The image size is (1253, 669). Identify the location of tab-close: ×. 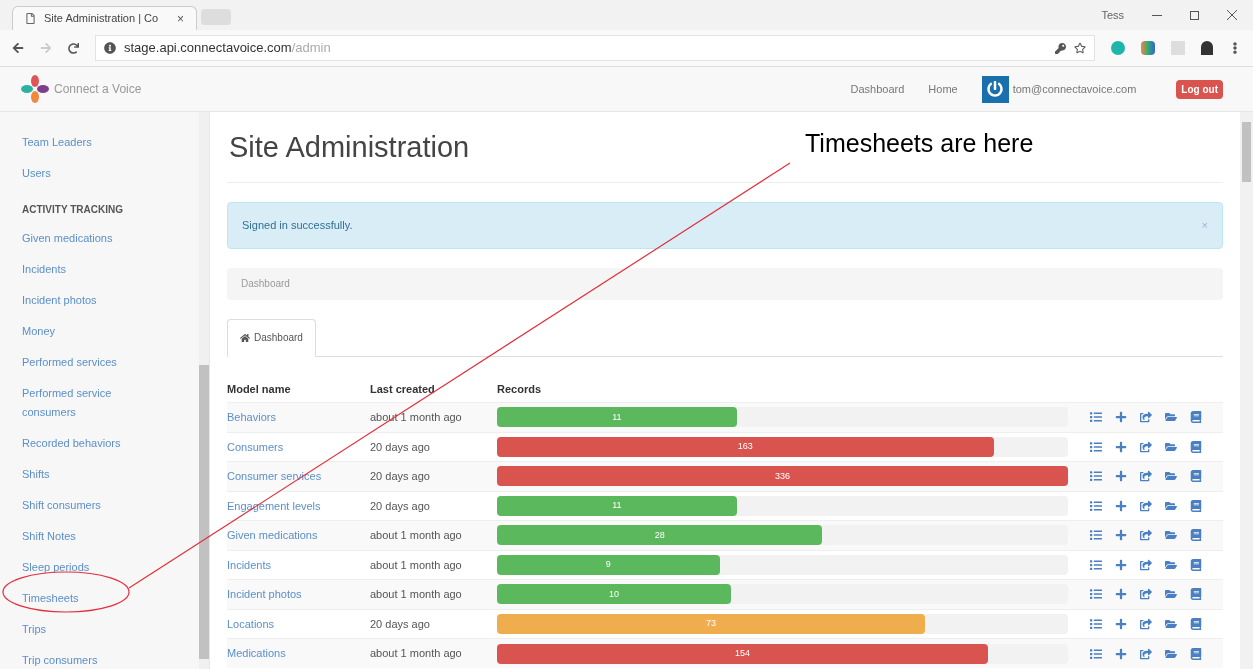
(180, 18).